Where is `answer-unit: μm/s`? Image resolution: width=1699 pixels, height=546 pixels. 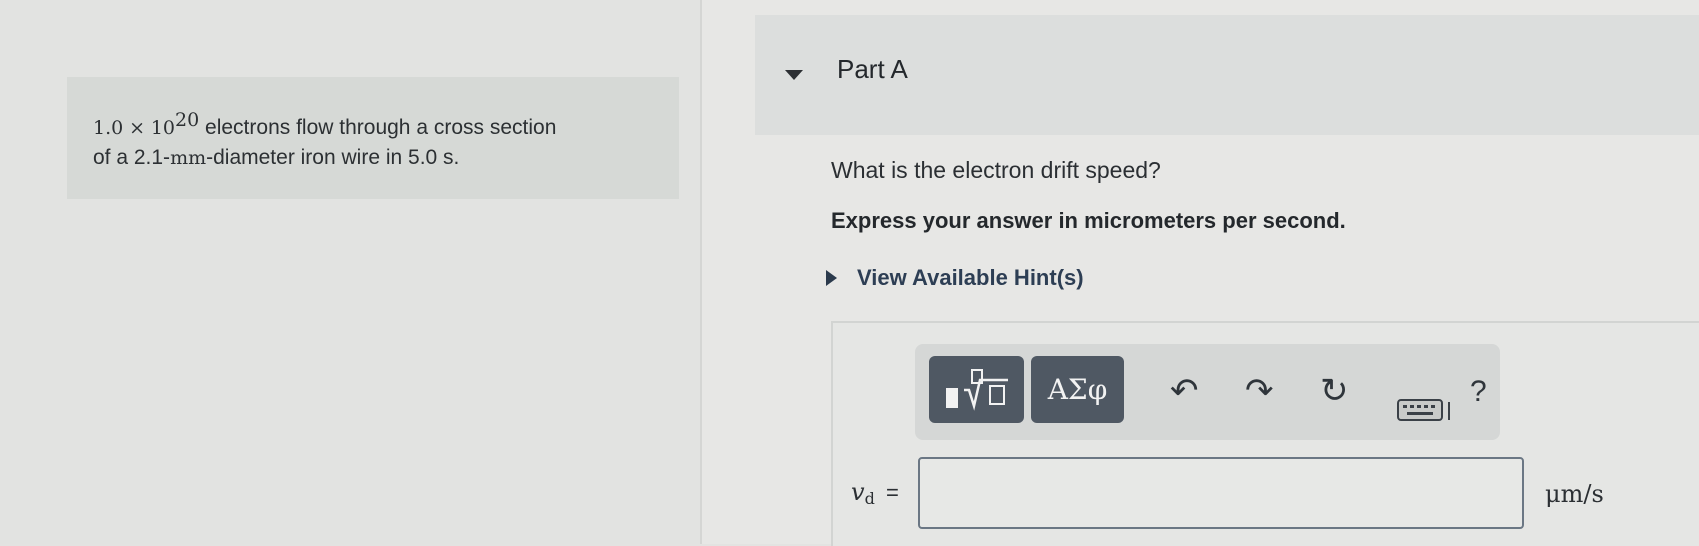
answer-unit: μm/s is located at coordinates (1574, 494).